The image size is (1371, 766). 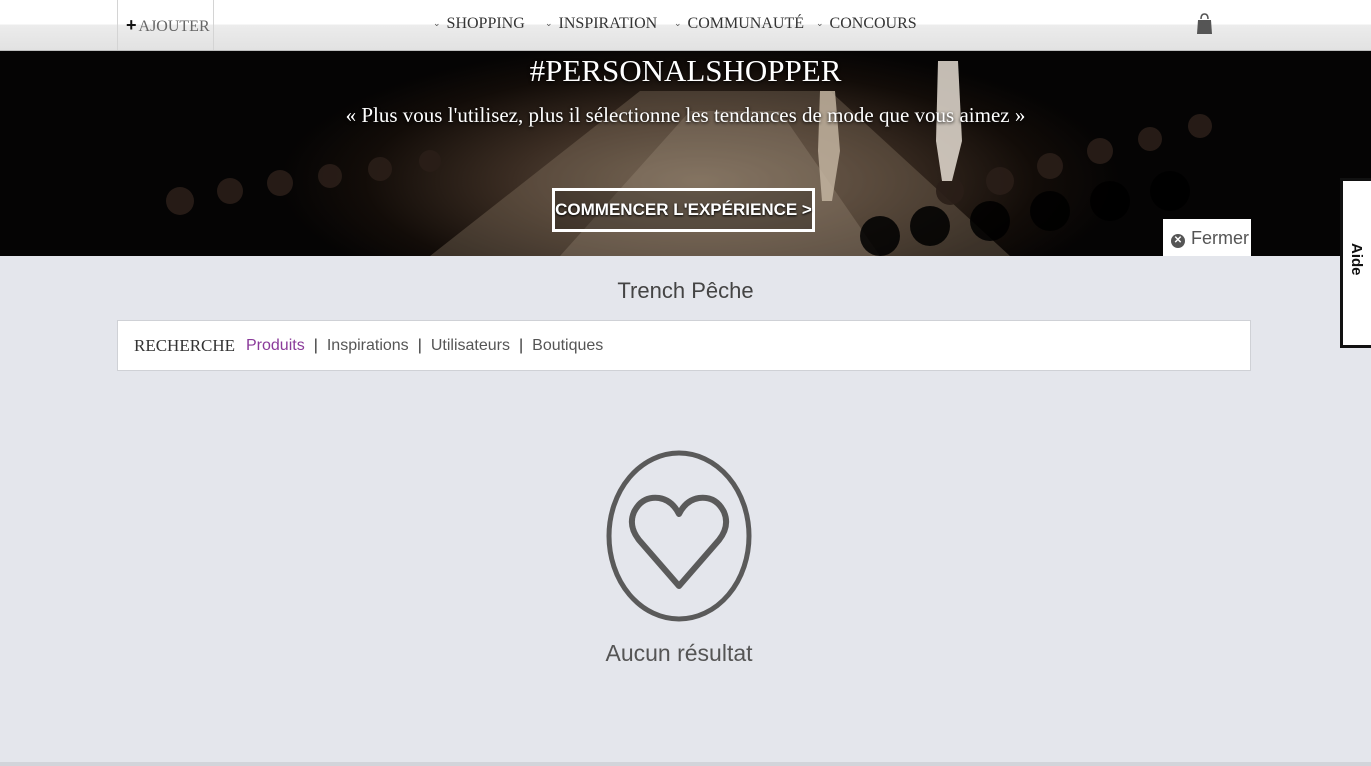 I want to click on shopping-bag-icon, so click(x=1204, y=24).